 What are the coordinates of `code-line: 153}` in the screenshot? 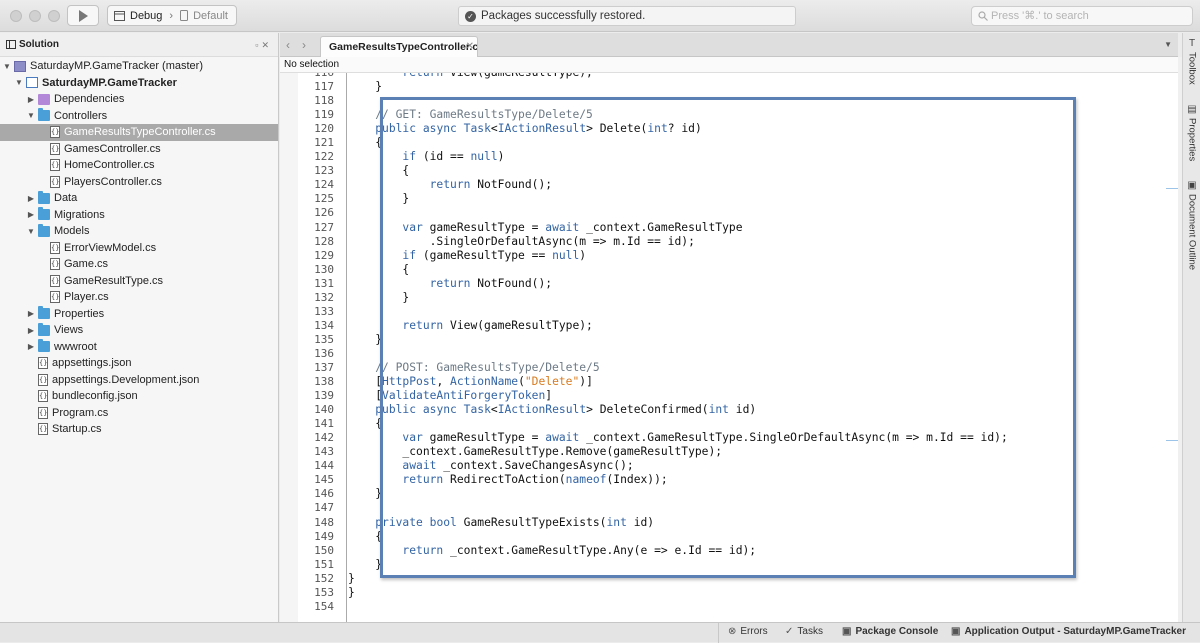 It's located at (729, 593).